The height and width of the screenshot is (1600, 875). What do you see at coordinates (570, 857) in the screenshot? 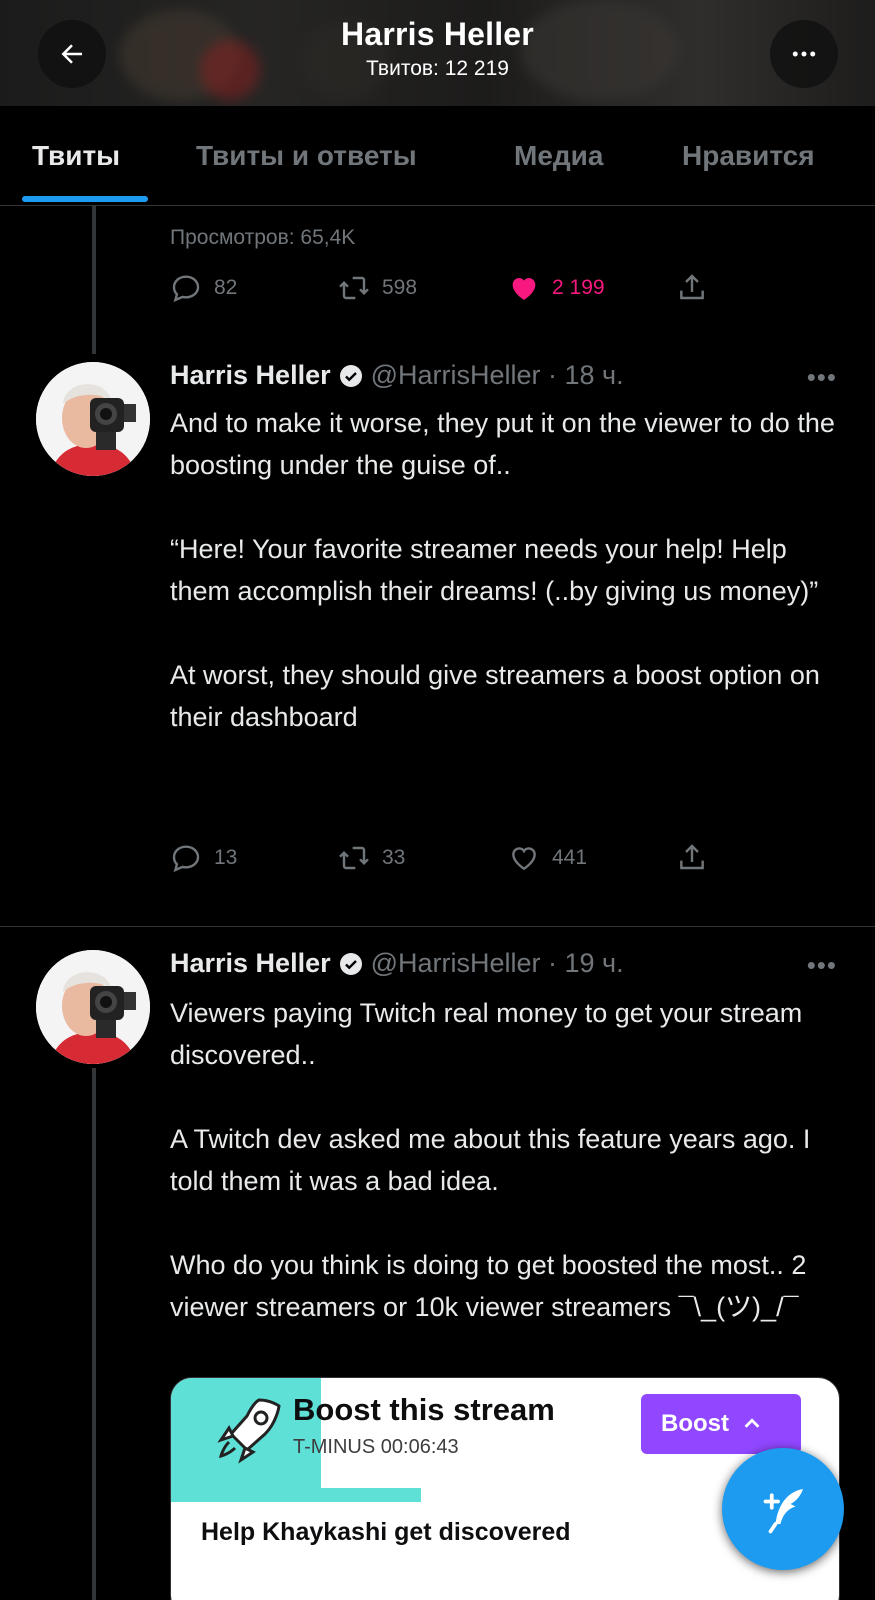
I see `like-count: 441` at bounding box center [570, 857].